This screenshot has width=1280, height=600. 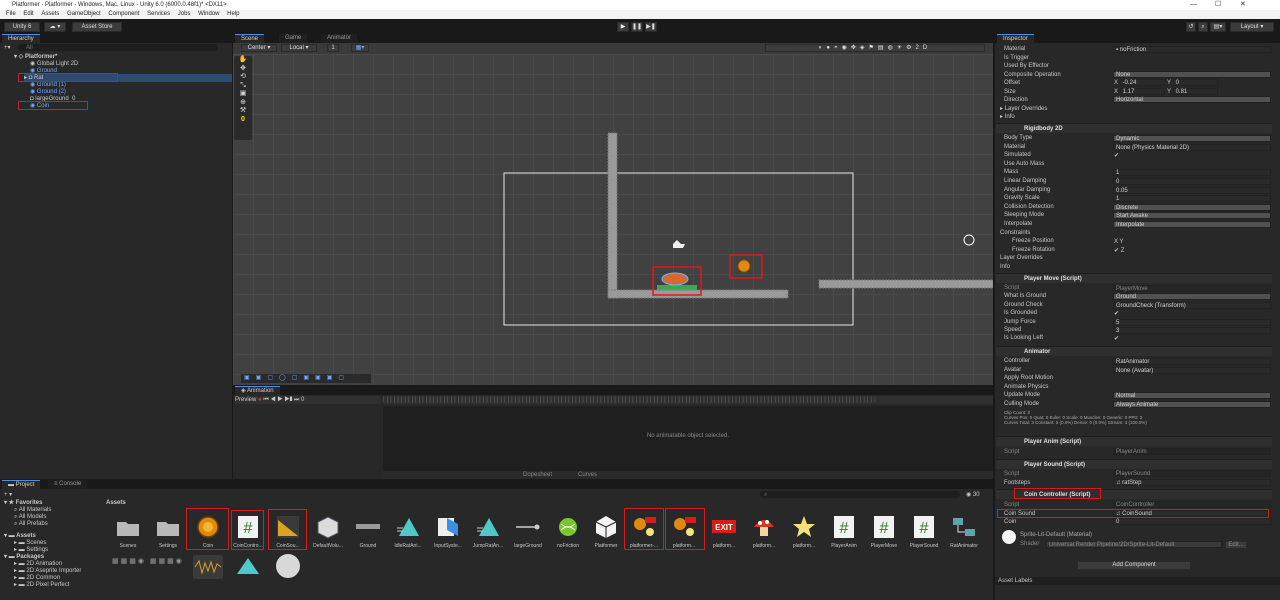 I want to click on composite-operation-dropdown: None, so click(x=1192, y=74).